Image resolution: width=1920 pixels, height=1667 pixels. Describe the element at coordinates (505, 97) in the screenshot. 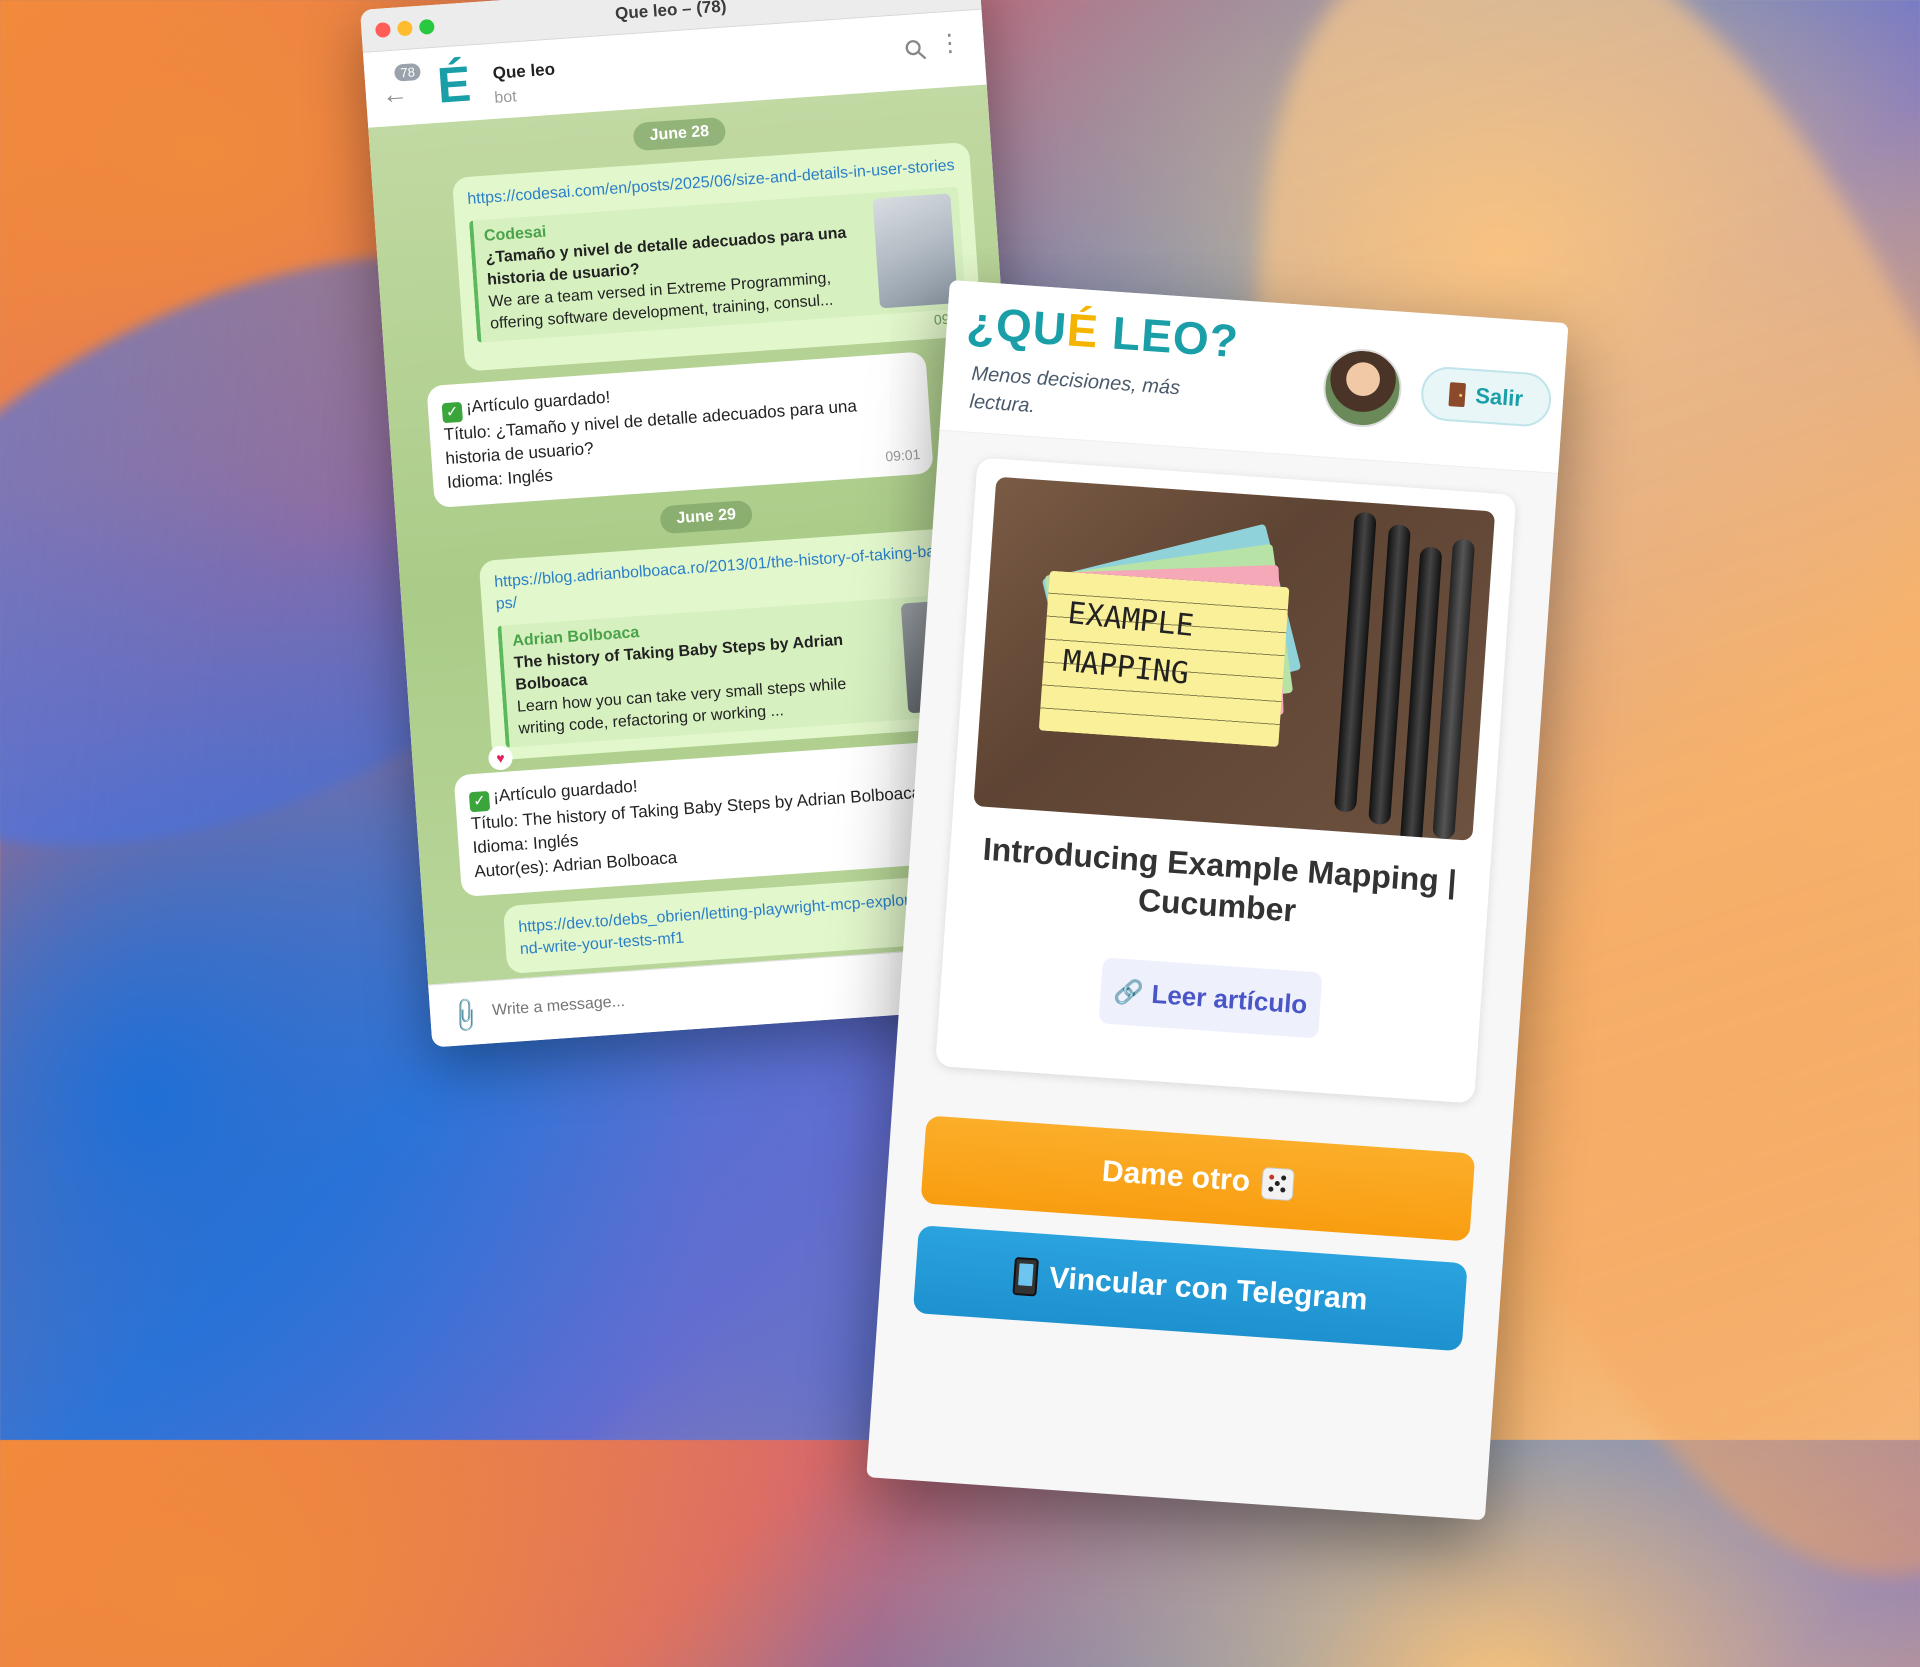

I see `chat-status: bot` at that location.